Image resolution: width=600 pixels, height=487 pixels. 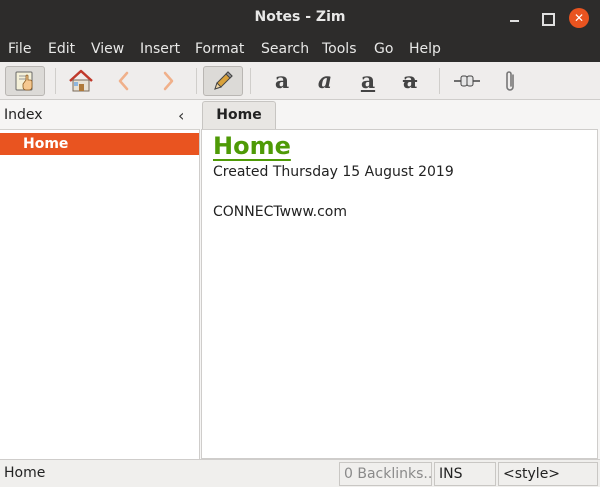 What do you see at coordinates (19, 49) in the screenshot?
I see `menu-file: File` at bounding box center [19, 49].